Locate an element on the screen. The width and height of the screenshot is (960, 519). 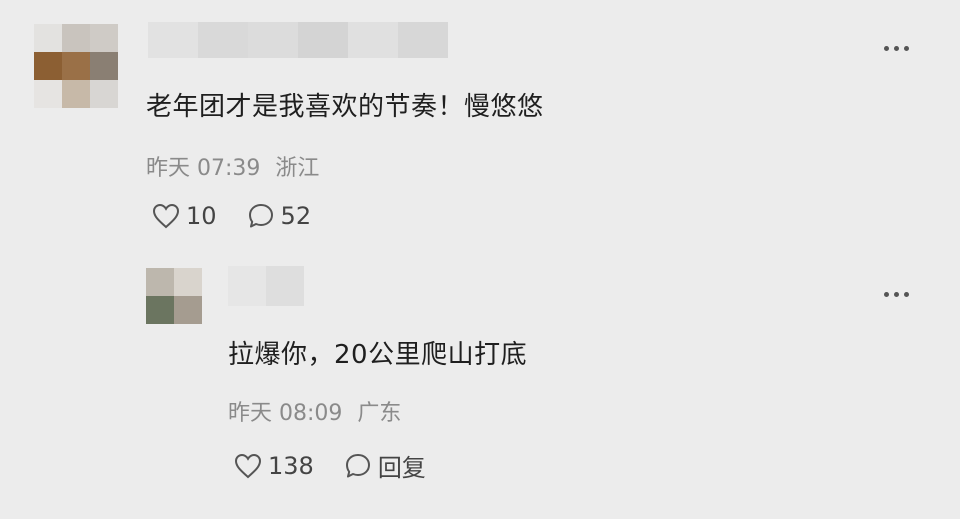
comment-text: 老年团才是我喜欢的节奏！慢悠悠 is located at coordinates (345, 107).